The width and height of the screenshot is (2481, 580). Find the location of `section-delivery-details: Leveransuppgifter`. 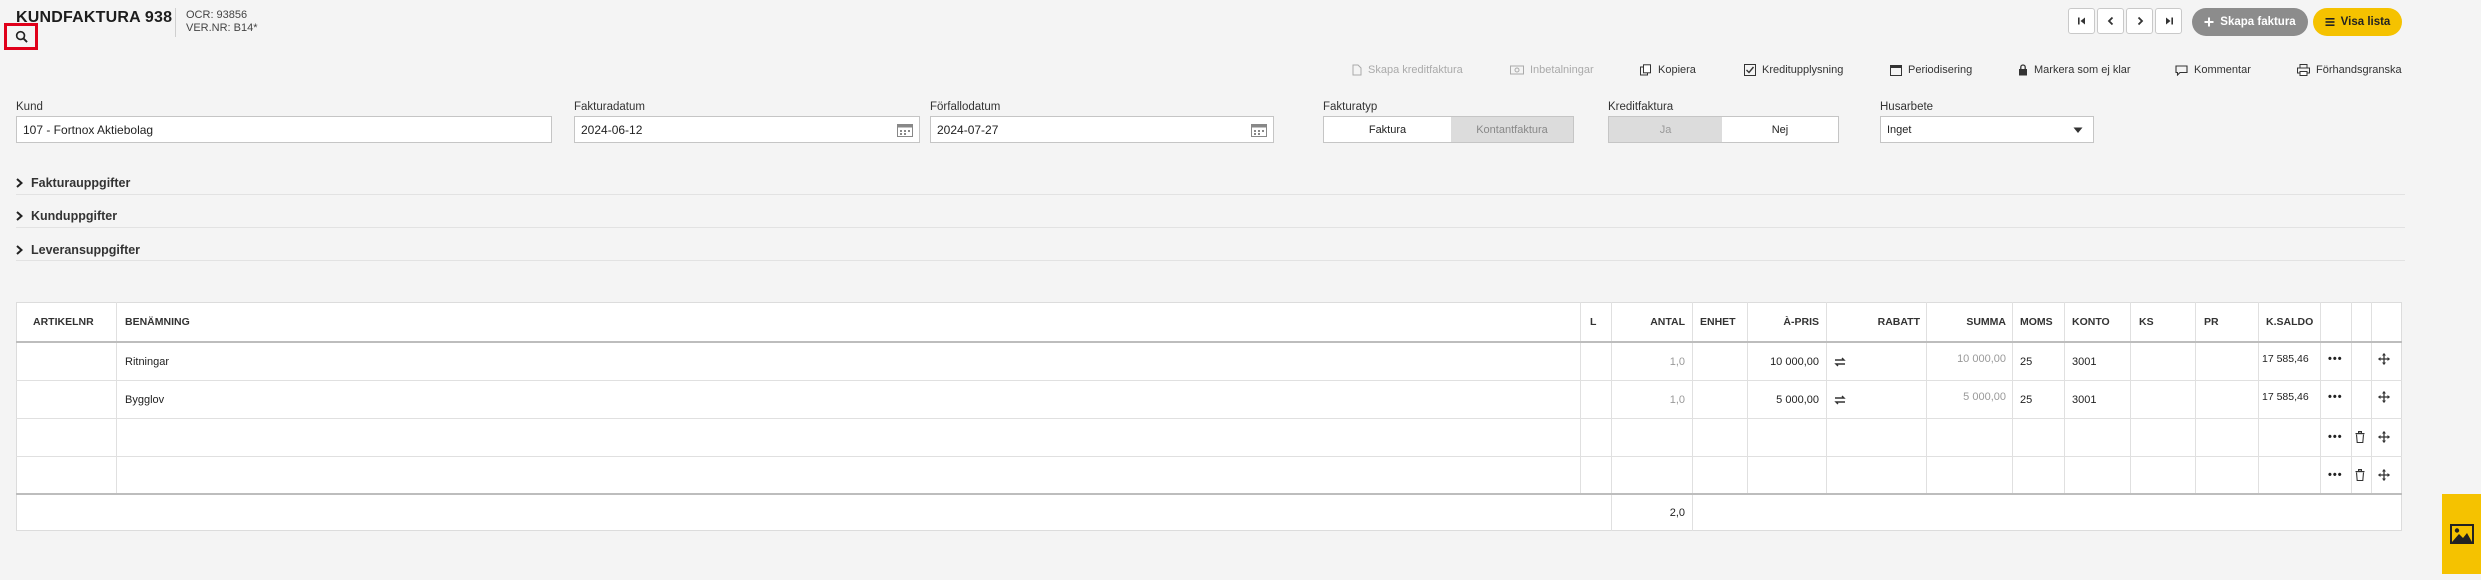

section-delivery-details: Leveransuppgifter is located at coordinates (78, 250).